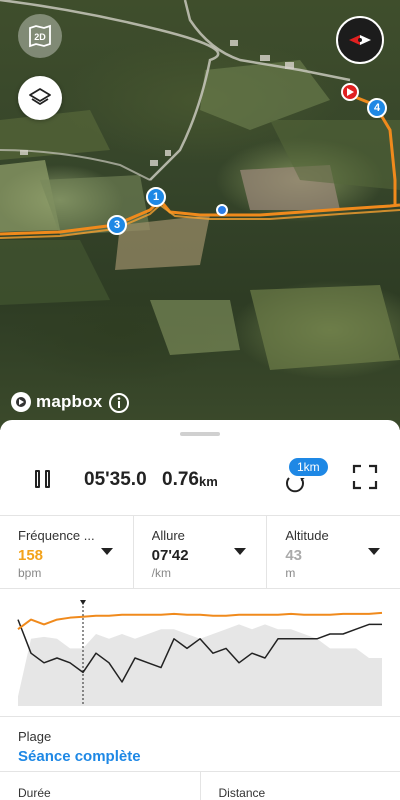 The height and width of the screenshot is (800, 400). What do you see at coordinates (365, 477) in the screenshot?
I see `fullscreen-icon` at bounding box center [365, 477].